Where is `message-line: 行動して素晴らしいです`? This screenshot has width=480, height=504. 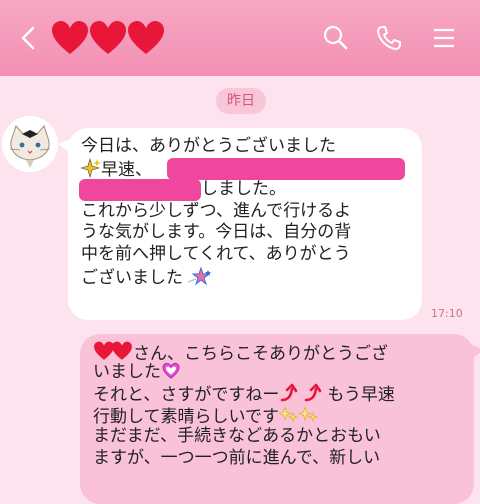
message-line: 行動して素晴らしいです is located at coordinates (279, 416).